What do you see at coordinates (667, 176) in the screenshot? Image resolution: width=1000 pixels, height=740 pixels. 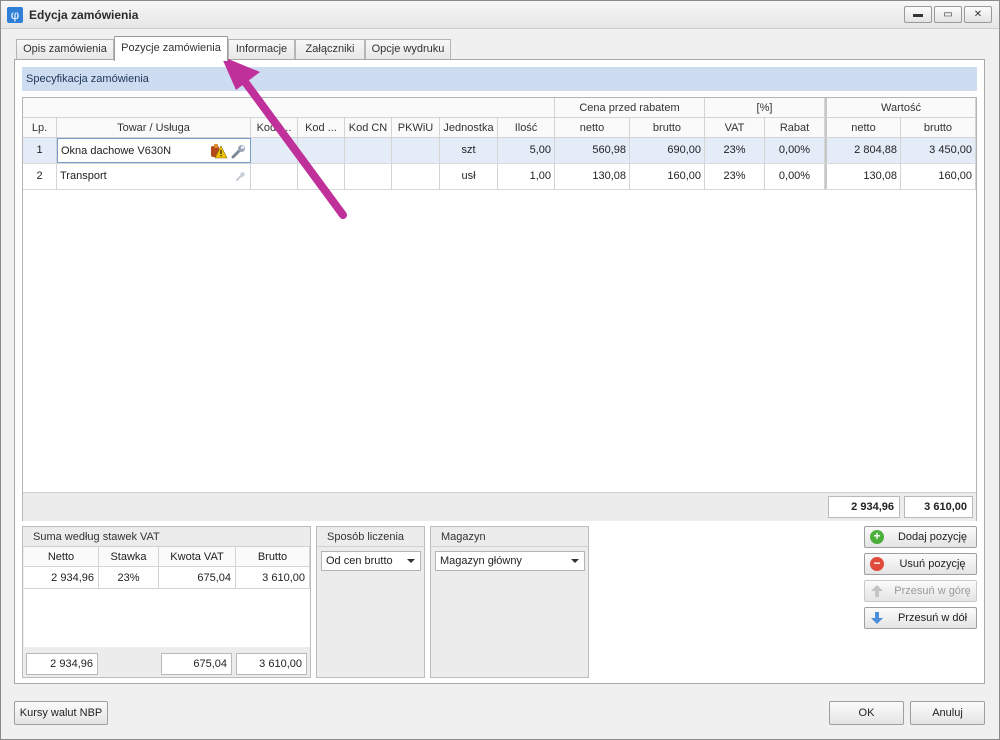 I see `cell-gross-price: 160,00` at bounding box center [667, 176].